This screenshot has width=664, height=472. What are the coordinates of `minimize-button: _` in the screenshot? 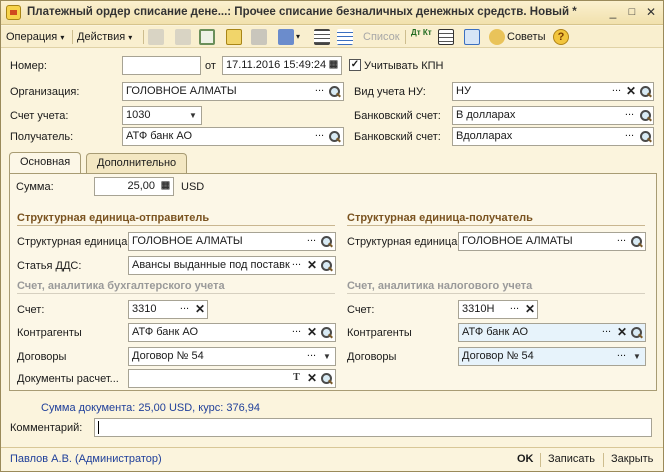 It's located at (613, 12).